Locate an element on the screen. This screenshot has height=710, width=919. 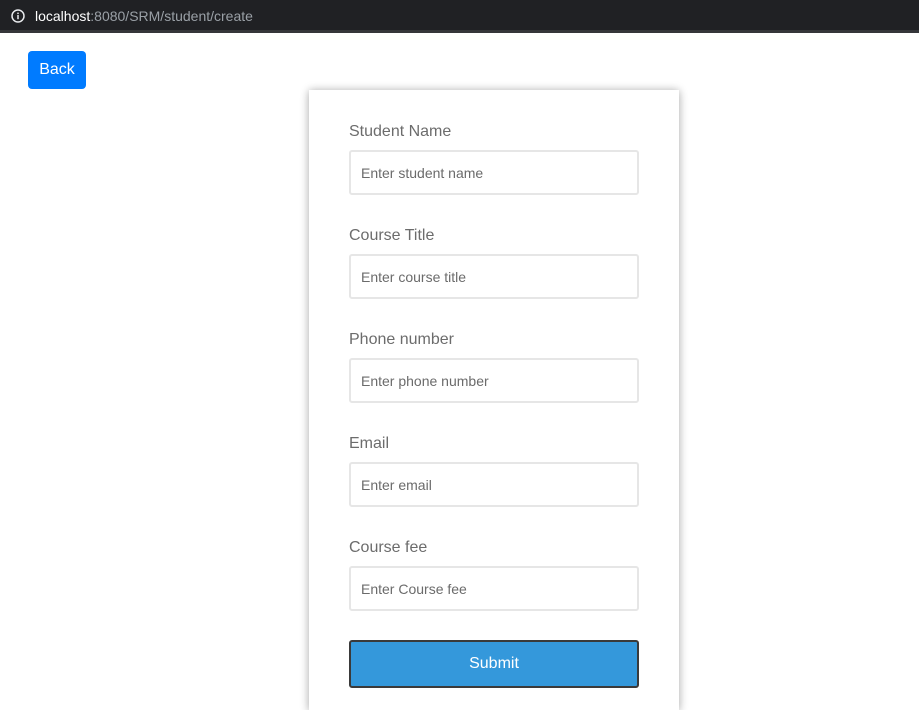
course-title-label: Course Title is located at coordinates (392, 235).